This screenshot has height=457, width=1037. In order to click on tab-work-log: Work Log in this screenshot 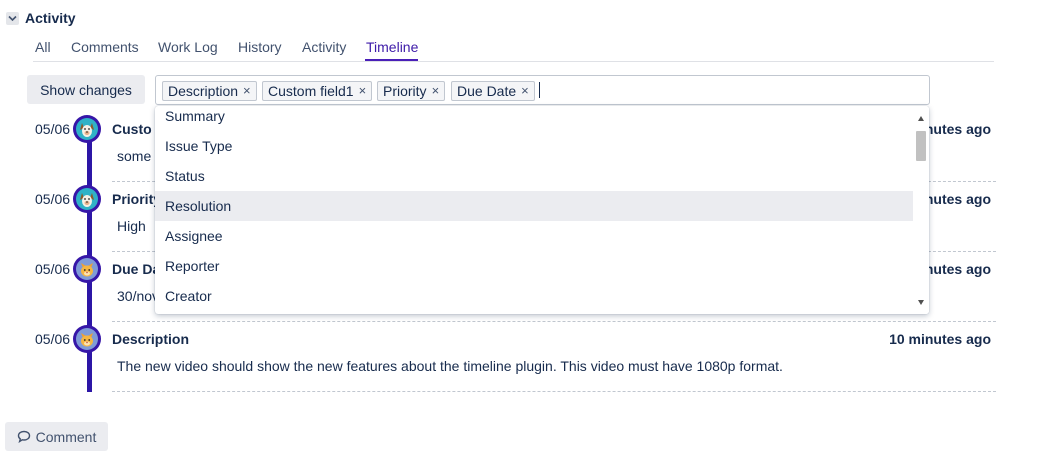, I will do `click(188, 47)`.